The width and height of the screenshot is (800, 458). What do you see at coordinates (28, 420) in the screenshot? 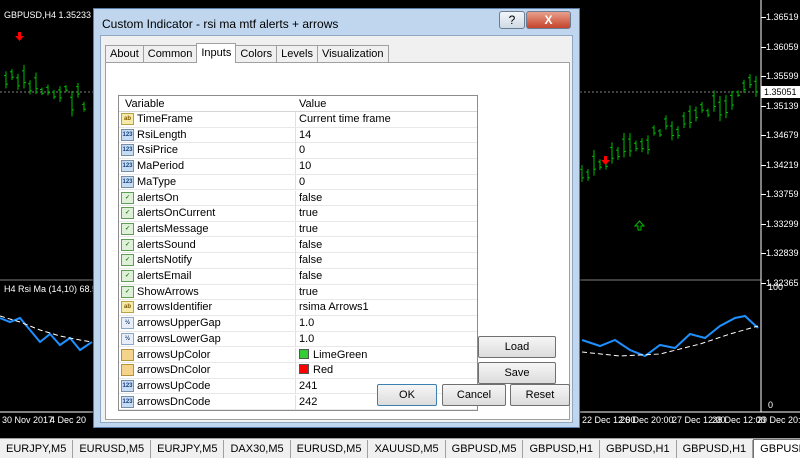
I see `time-tick: 30 Nov 2017` at bounding box center [28, 420].